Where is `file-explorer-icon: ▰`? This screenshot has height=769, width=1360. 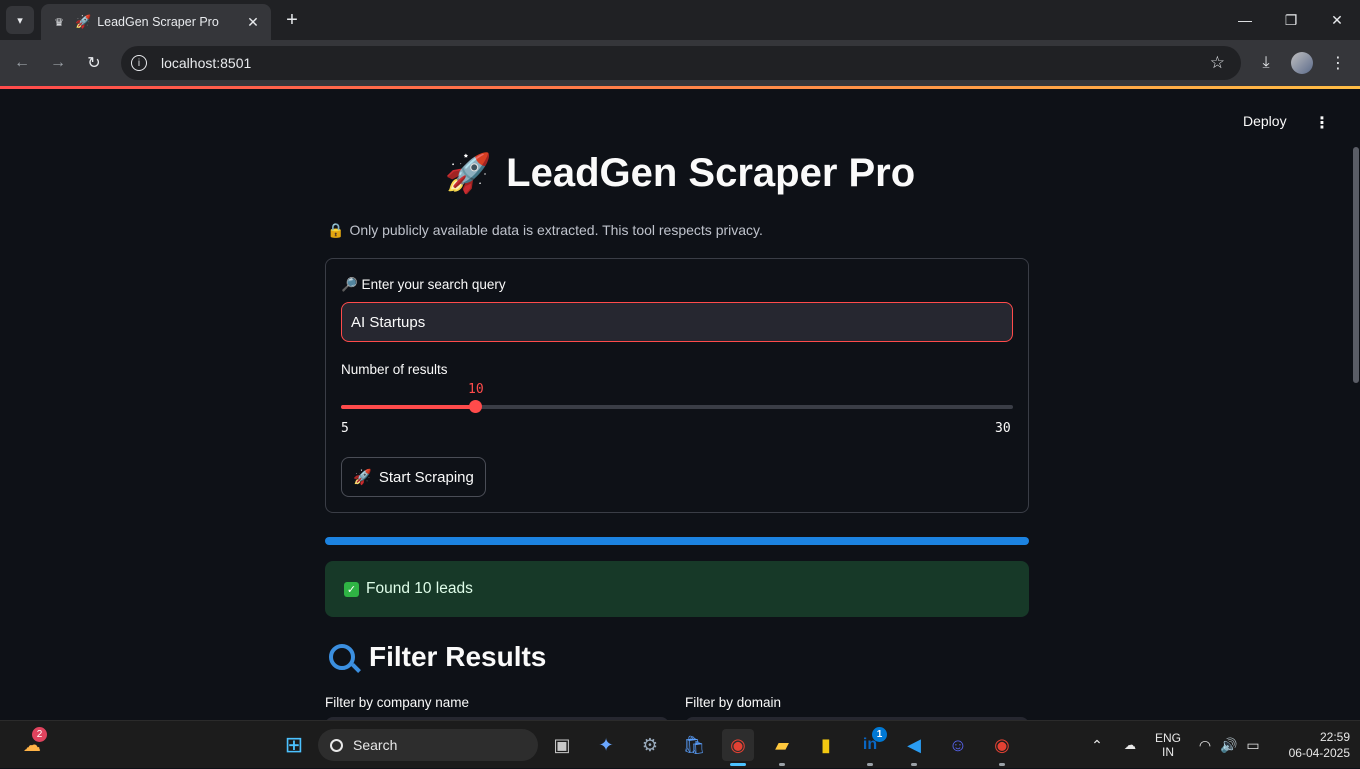
file-explorer-icon: ▰ is located at coordinates (782, 747).